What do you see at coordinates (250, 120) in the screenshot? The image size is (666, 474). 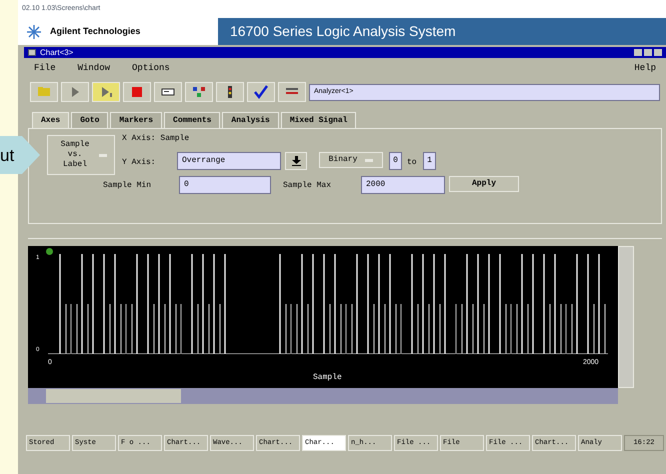 I see `tab: Analysis` at bounding box center [250, 120].